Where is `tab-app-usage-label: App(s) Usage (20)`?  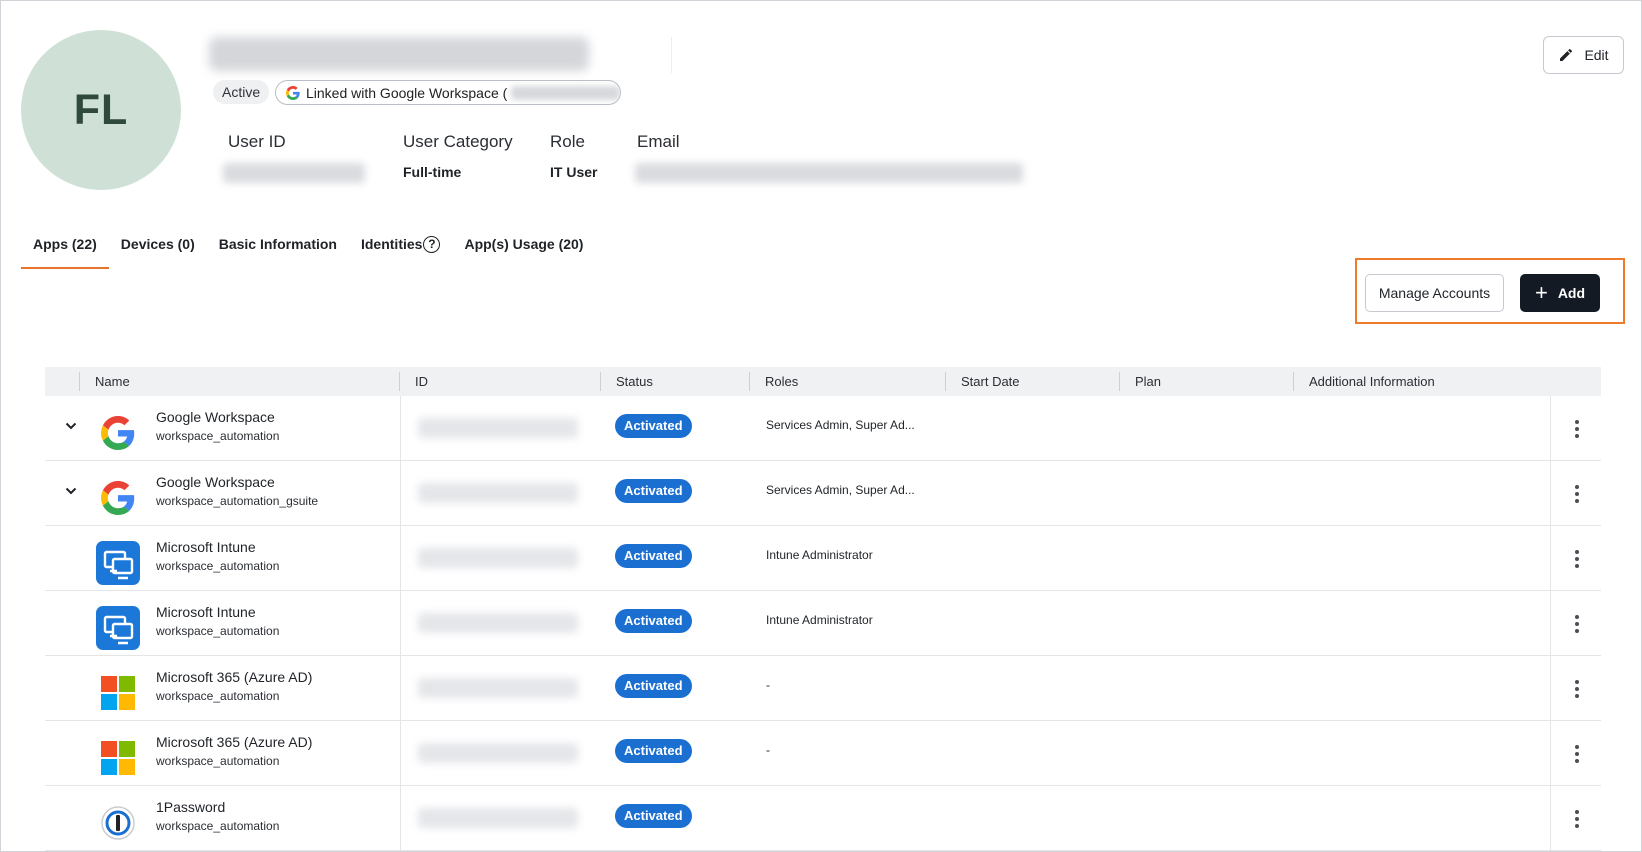 tab-app-usage-label: App(s) Usage (20) is located at coordinates (524, 244).